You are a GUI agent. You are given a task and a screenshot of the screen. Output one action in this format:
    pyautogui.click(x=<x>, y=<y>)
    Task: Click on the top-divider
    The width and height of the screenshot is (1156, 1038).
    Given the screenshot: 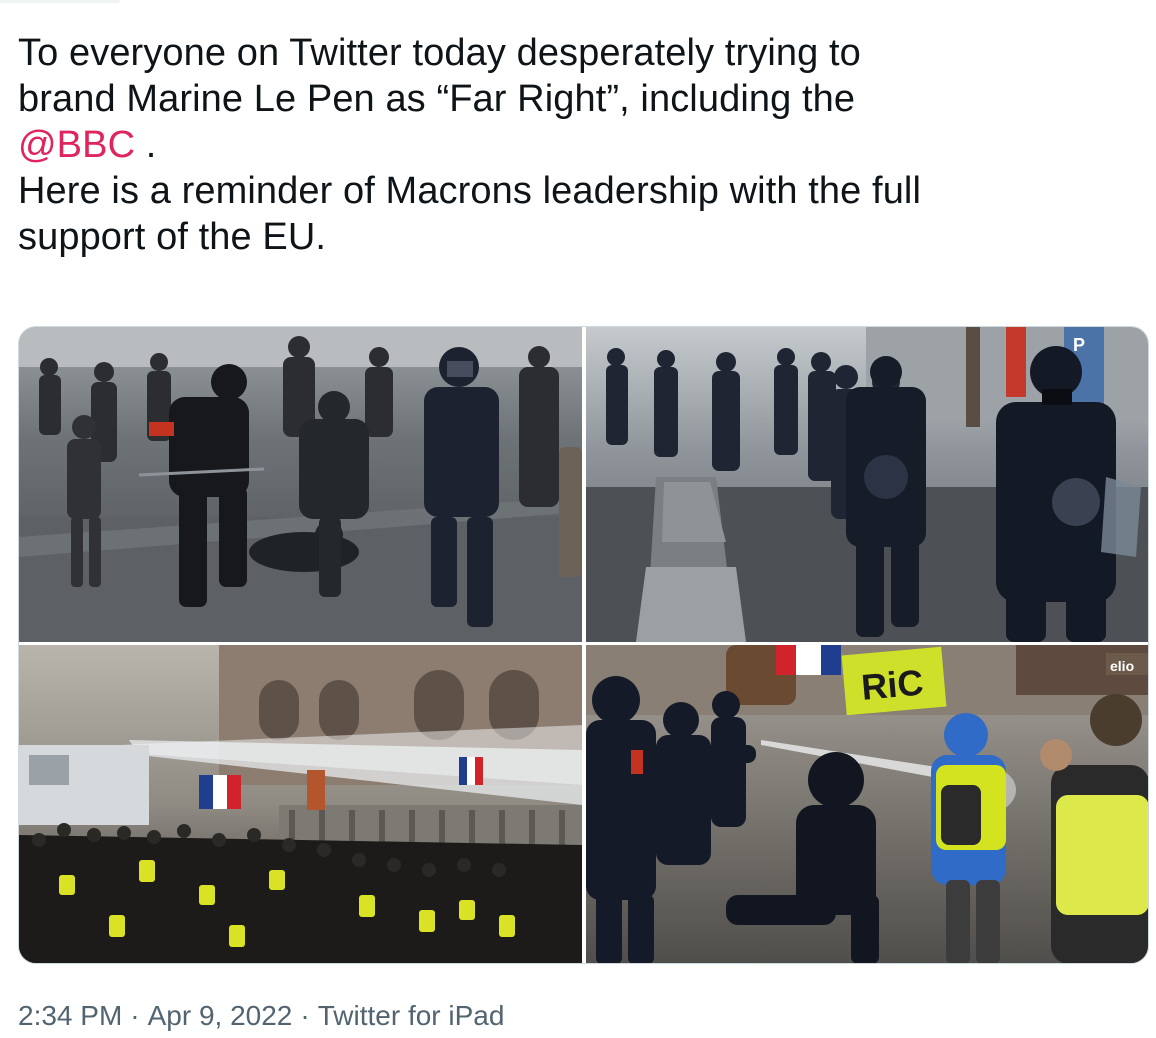 What is the action you would take?
    pyautogui.click(x=60, y=1)
    